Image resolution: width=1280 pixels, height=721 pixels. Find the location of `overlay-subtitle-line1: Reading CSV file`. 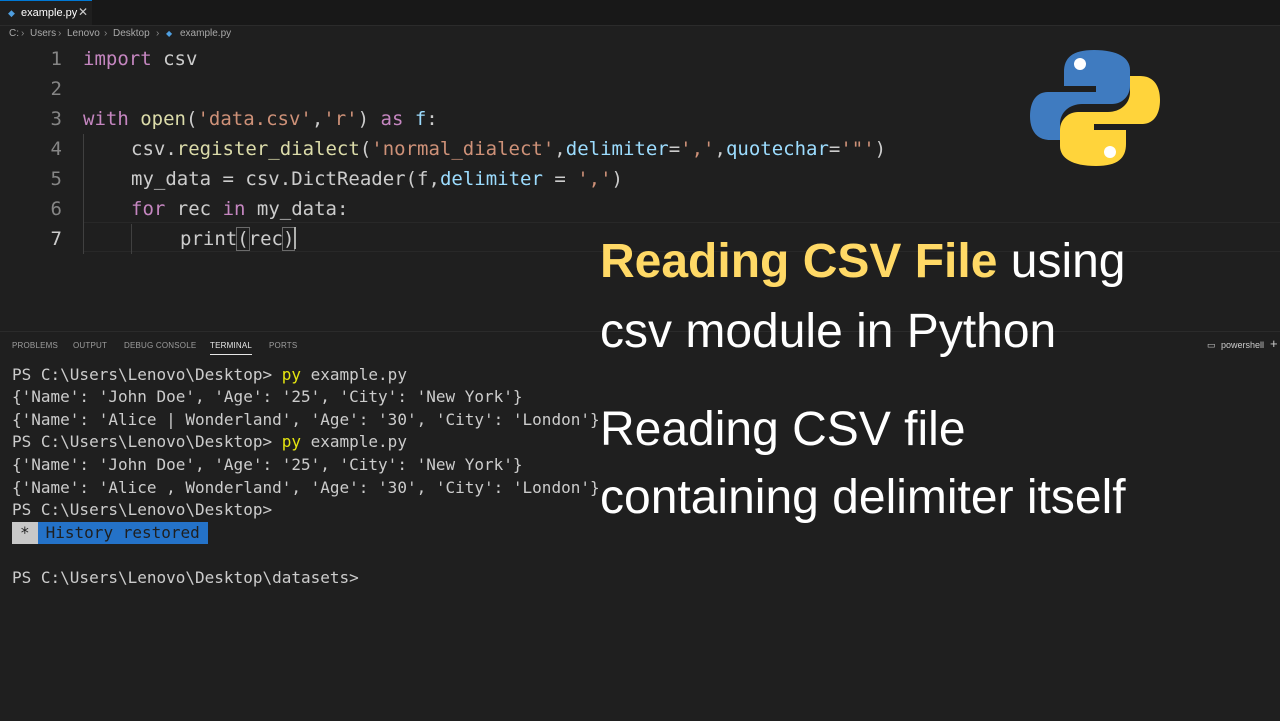

overlay-subtitle-line1: Reading CSV file is located at coordinates (783, 429).